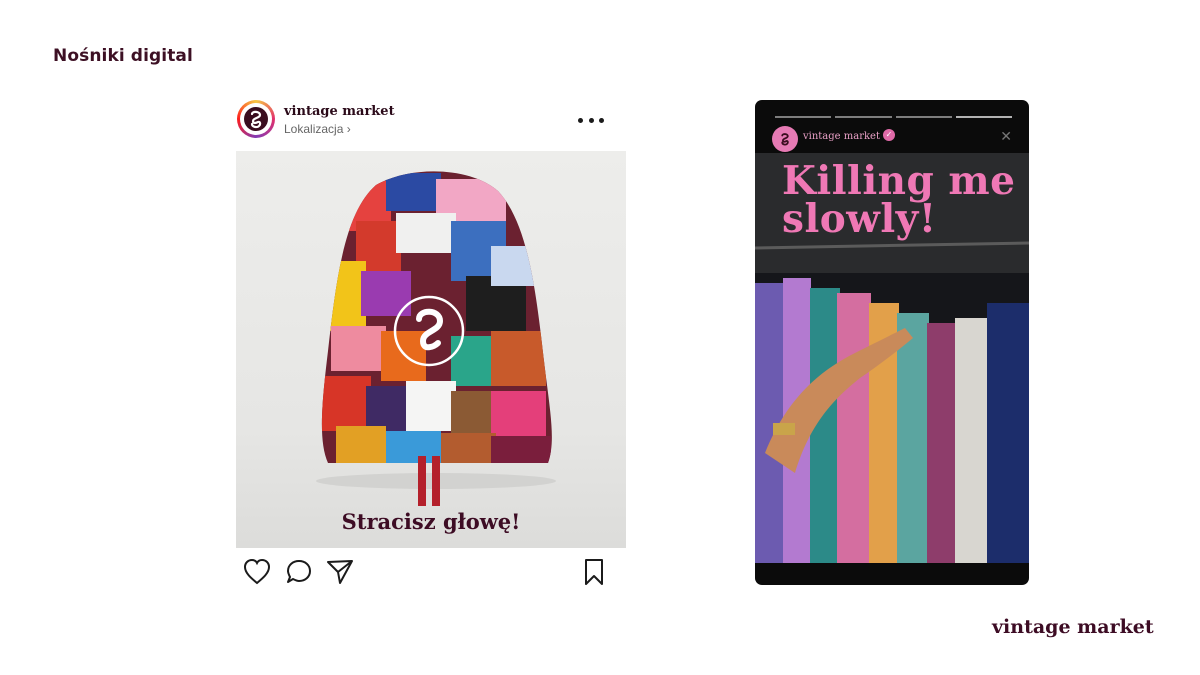  What do you see at coordinates (841, 136) in the screenshot?
I see `story-username: vintage market` at bounding box center [841, 136].